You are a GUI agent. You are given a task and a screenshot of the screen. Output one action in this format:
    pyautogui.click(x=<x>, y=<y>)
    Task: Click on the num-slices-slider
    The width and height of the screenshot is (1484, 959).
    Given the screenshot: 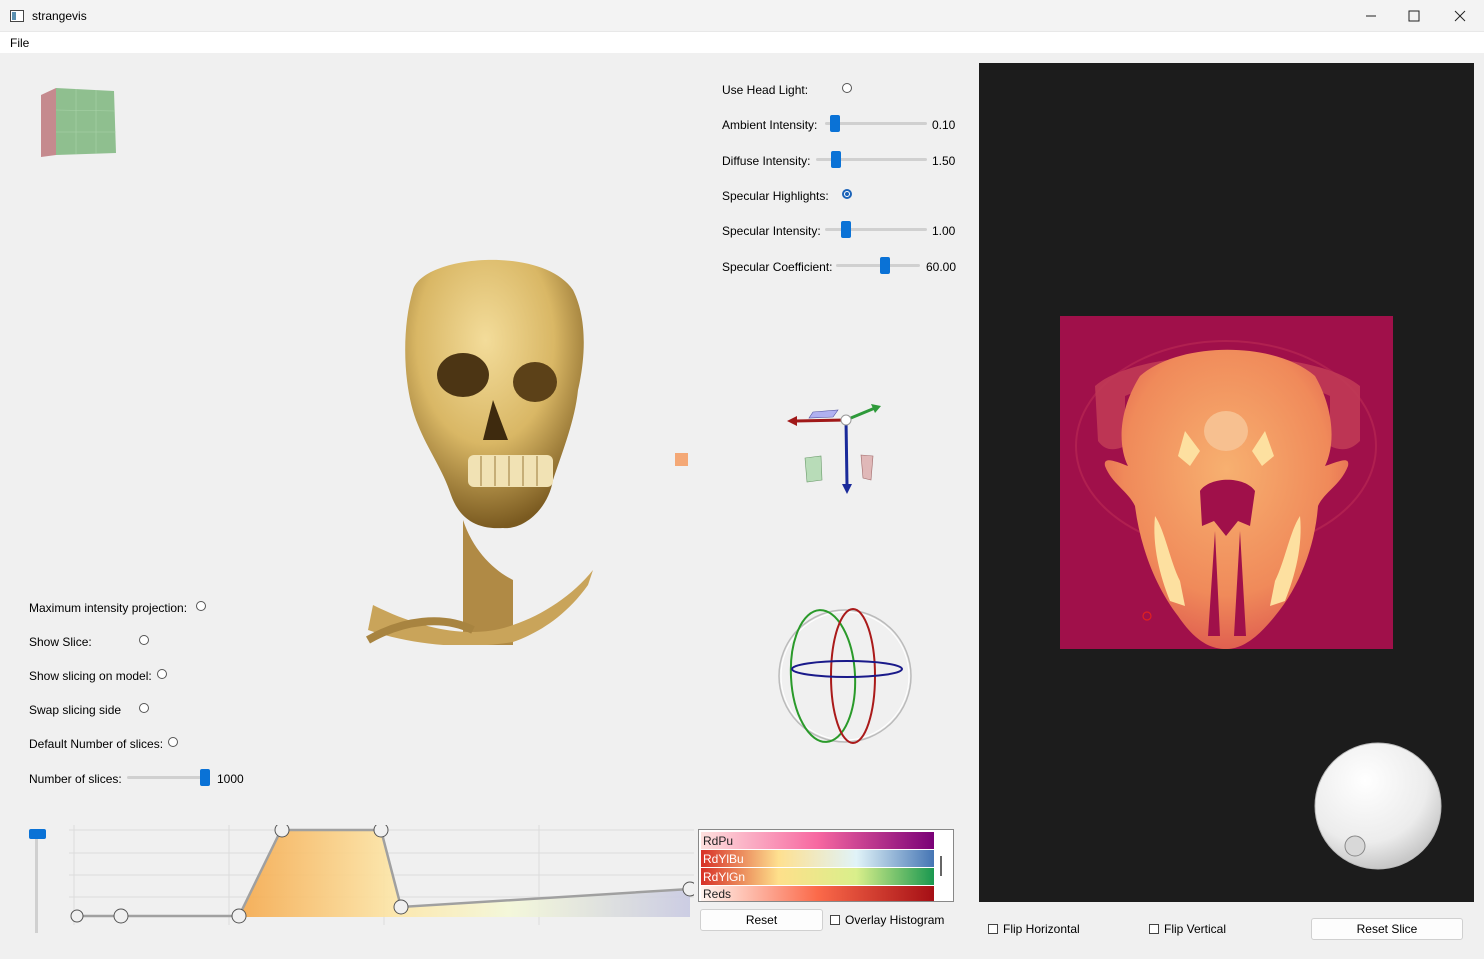 What is the action you would take?
    pyautogui.click(x=168, y=777)
    